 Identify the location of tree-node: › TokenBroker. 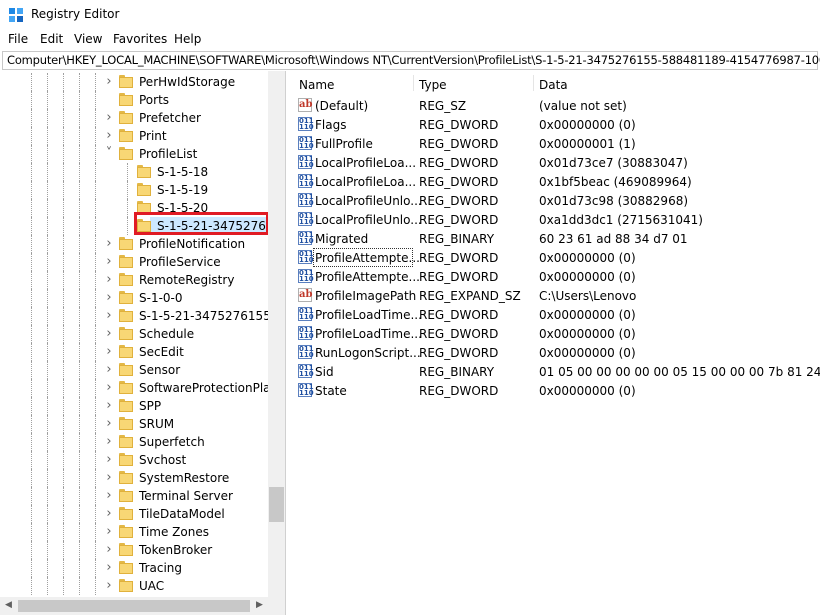
(134, 550).